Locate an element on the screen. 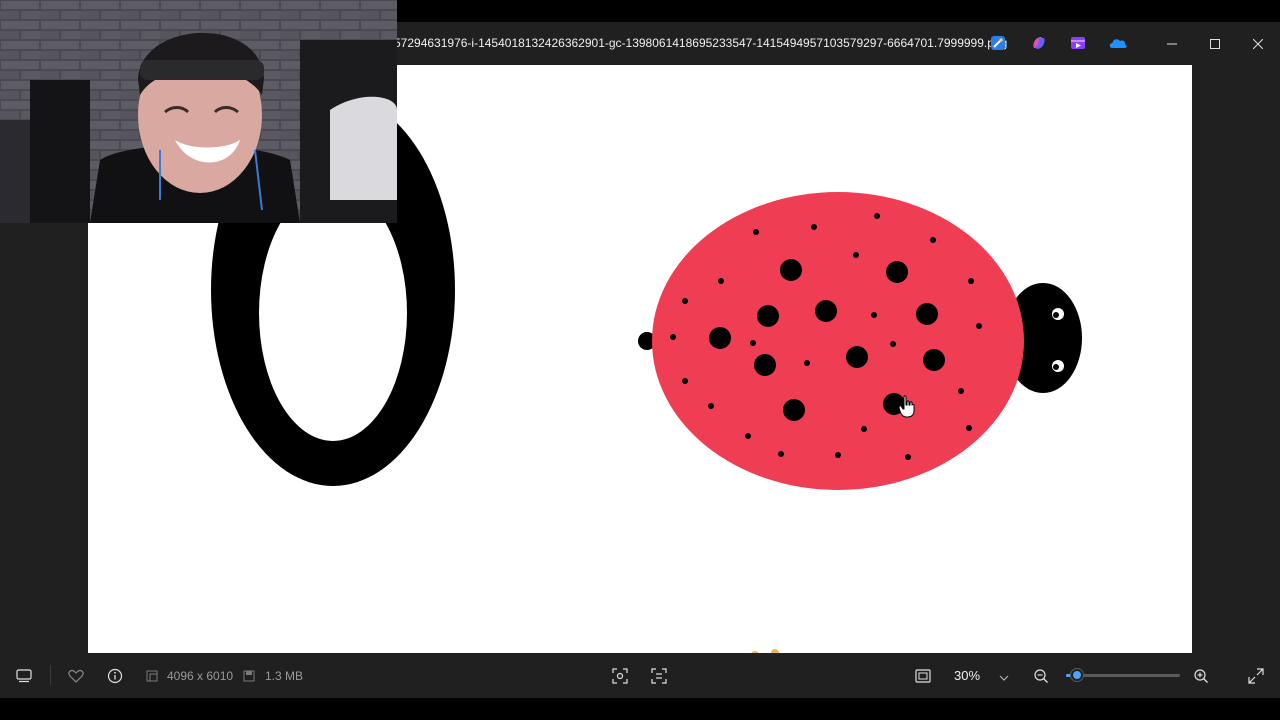 This screenshot has width=1280, height=720. webcam-feed is located at coordinates (198, 111).